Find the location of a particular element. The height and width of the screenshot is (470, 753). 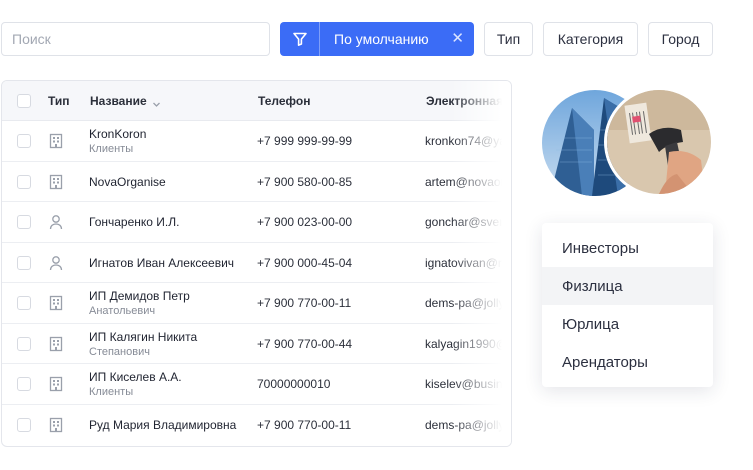

row-name: NovaOrganise is located at coordinates (127, 182).